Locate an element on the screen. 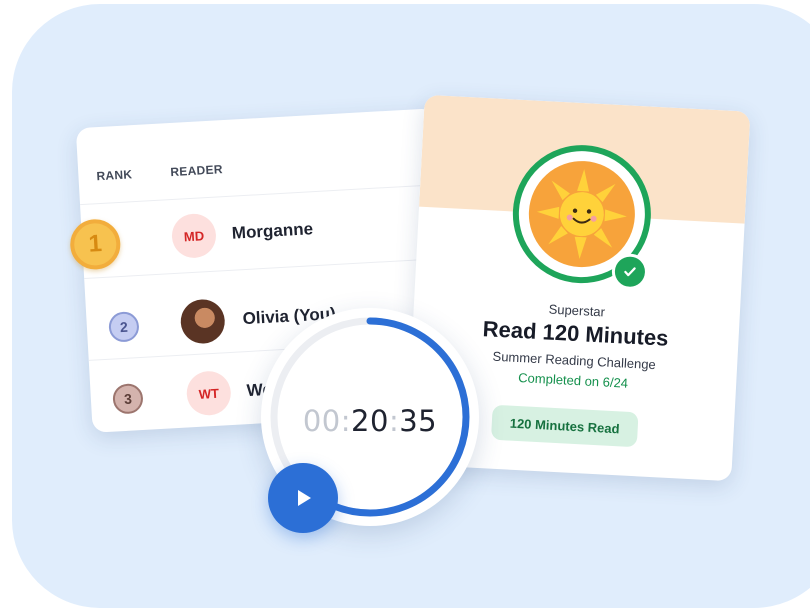 The width and height of the screenshot is (810, 609). silver-medal-icon: 2 is located at coordinates (124, 327).